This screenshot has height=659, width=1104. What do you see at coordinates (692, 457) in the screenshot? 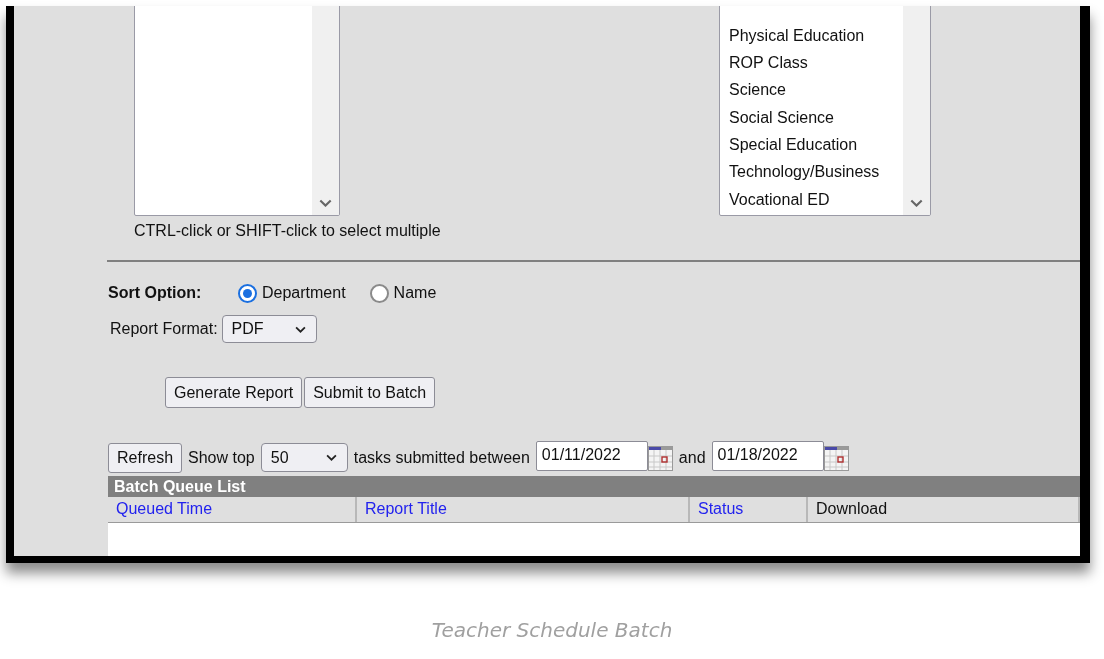
I see `and-label: and` at bounding box center [692, 457].